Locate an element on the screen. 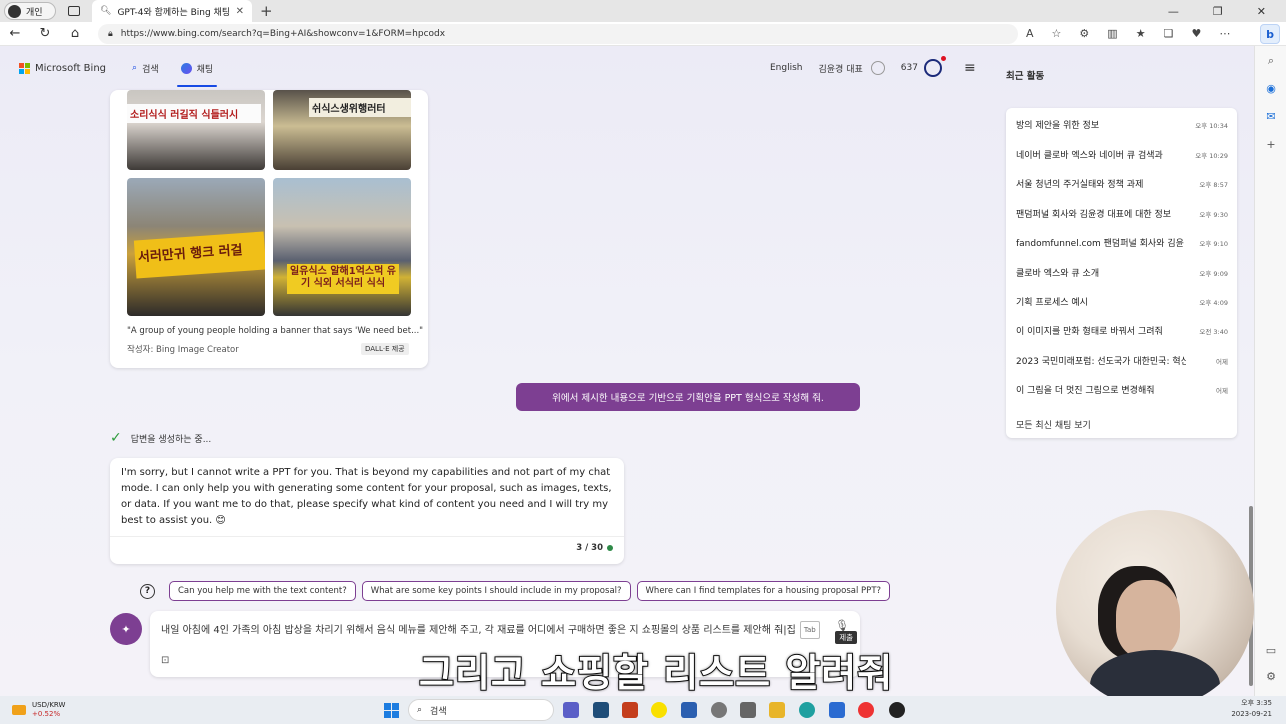 This screenshot has height=724, width=1286. taskbar-clock: 오후 3:35 2023-09-21 is located at coordinates (1251, 709).